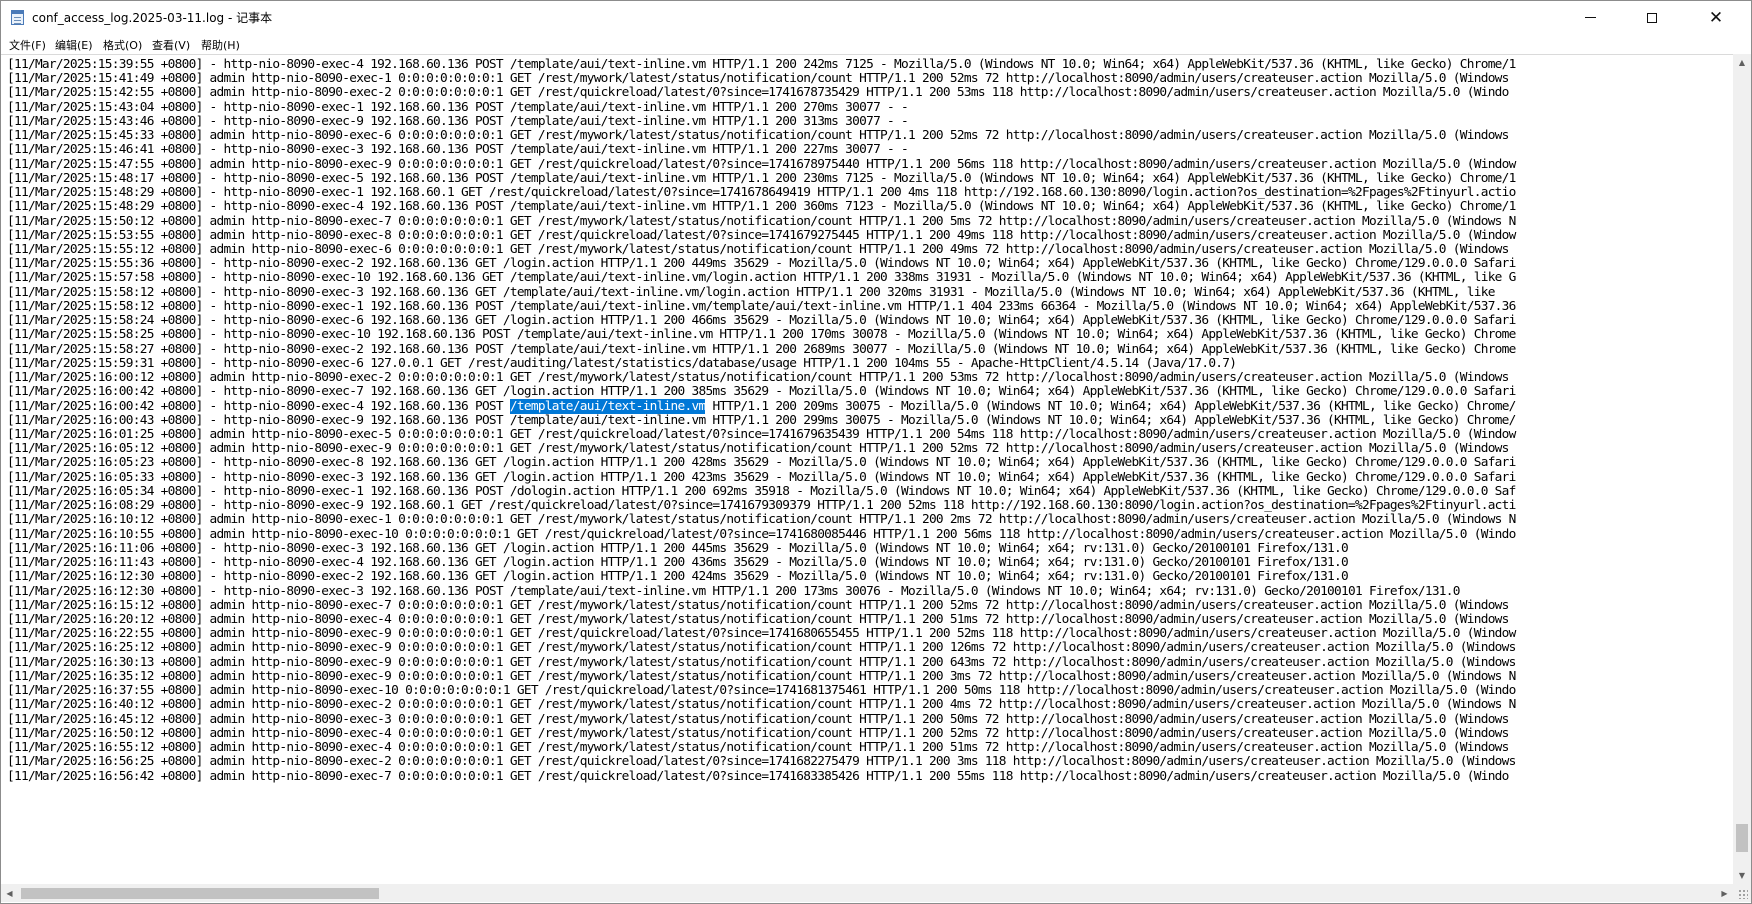 The height and width of the screenshot is (904, 1752). I want to click on close-icon: ✕, so click(1716, 17).